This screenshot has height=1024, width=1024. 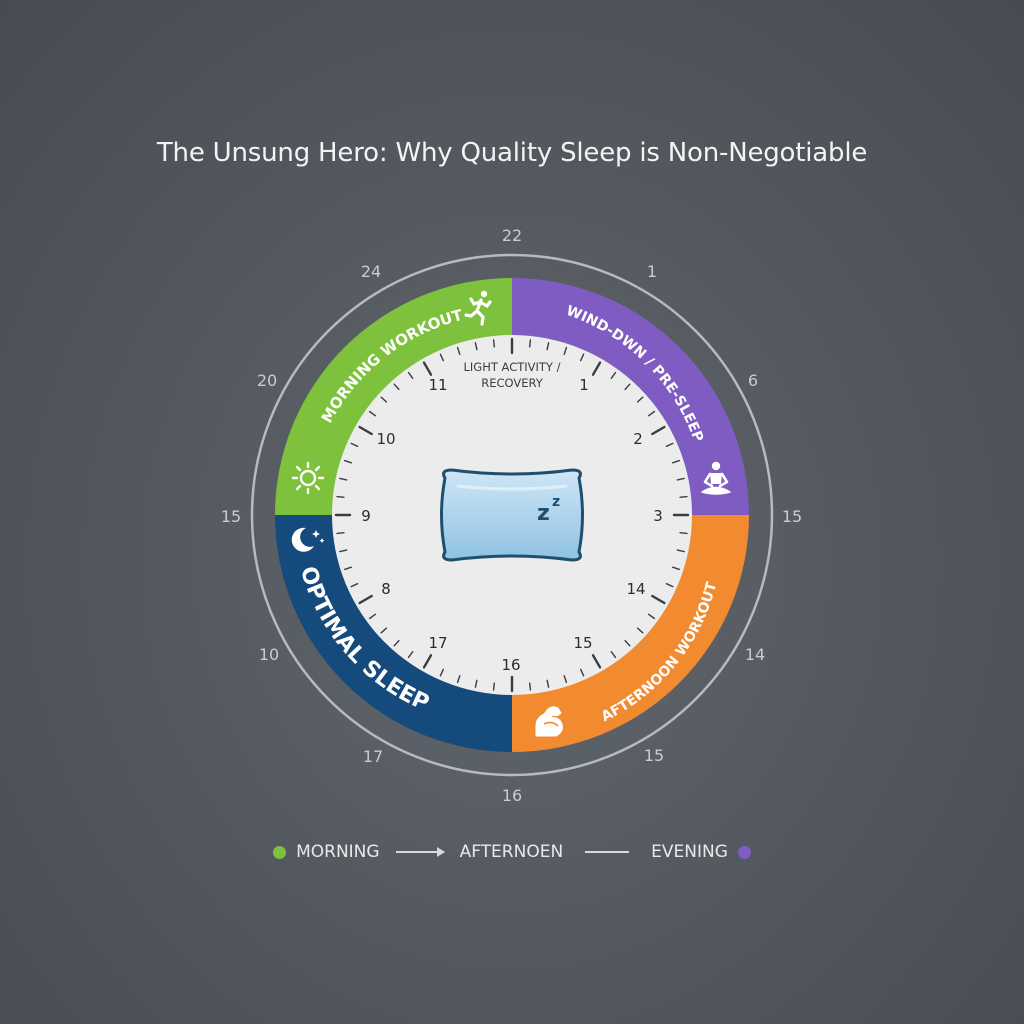 I want to click on legend-afternoon: AFTERNOEN, so click(x=511, y=852).